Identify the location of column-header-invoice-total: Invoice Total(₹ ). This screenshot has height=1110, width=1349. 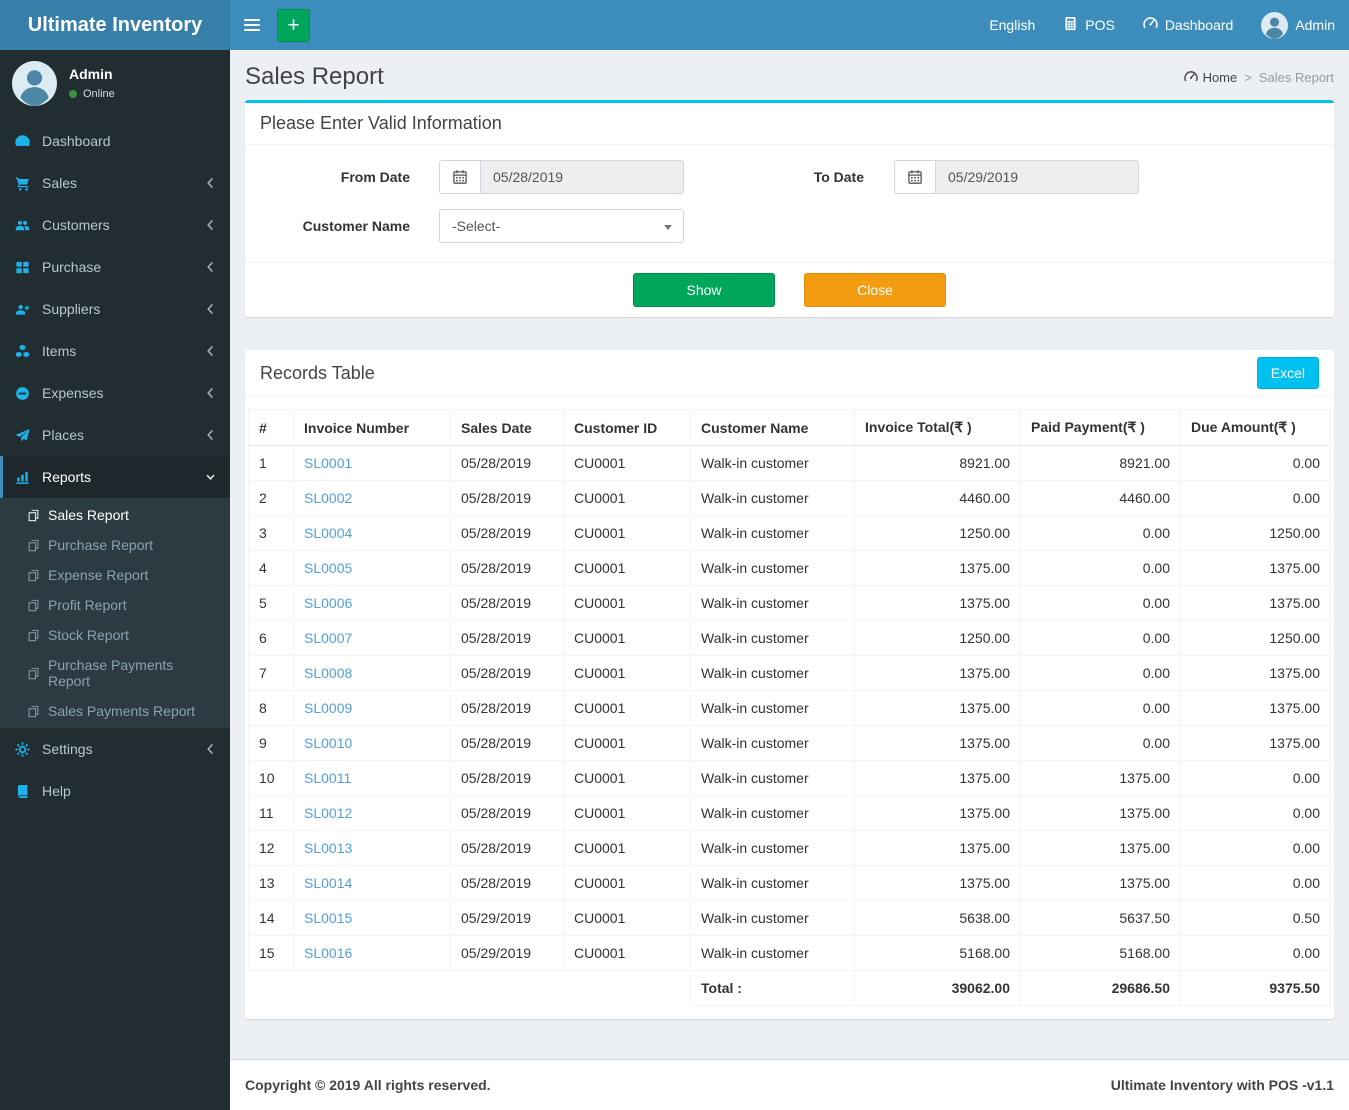
(937, 427).